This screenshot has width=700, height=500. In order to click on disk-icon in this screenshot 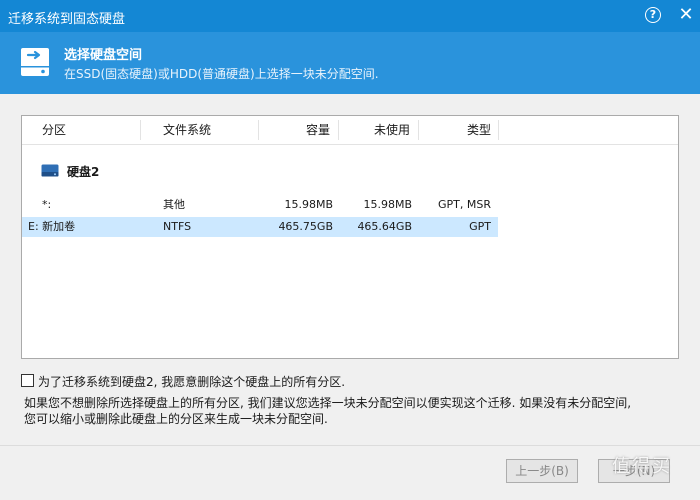, I will do `click(50, 172)`.